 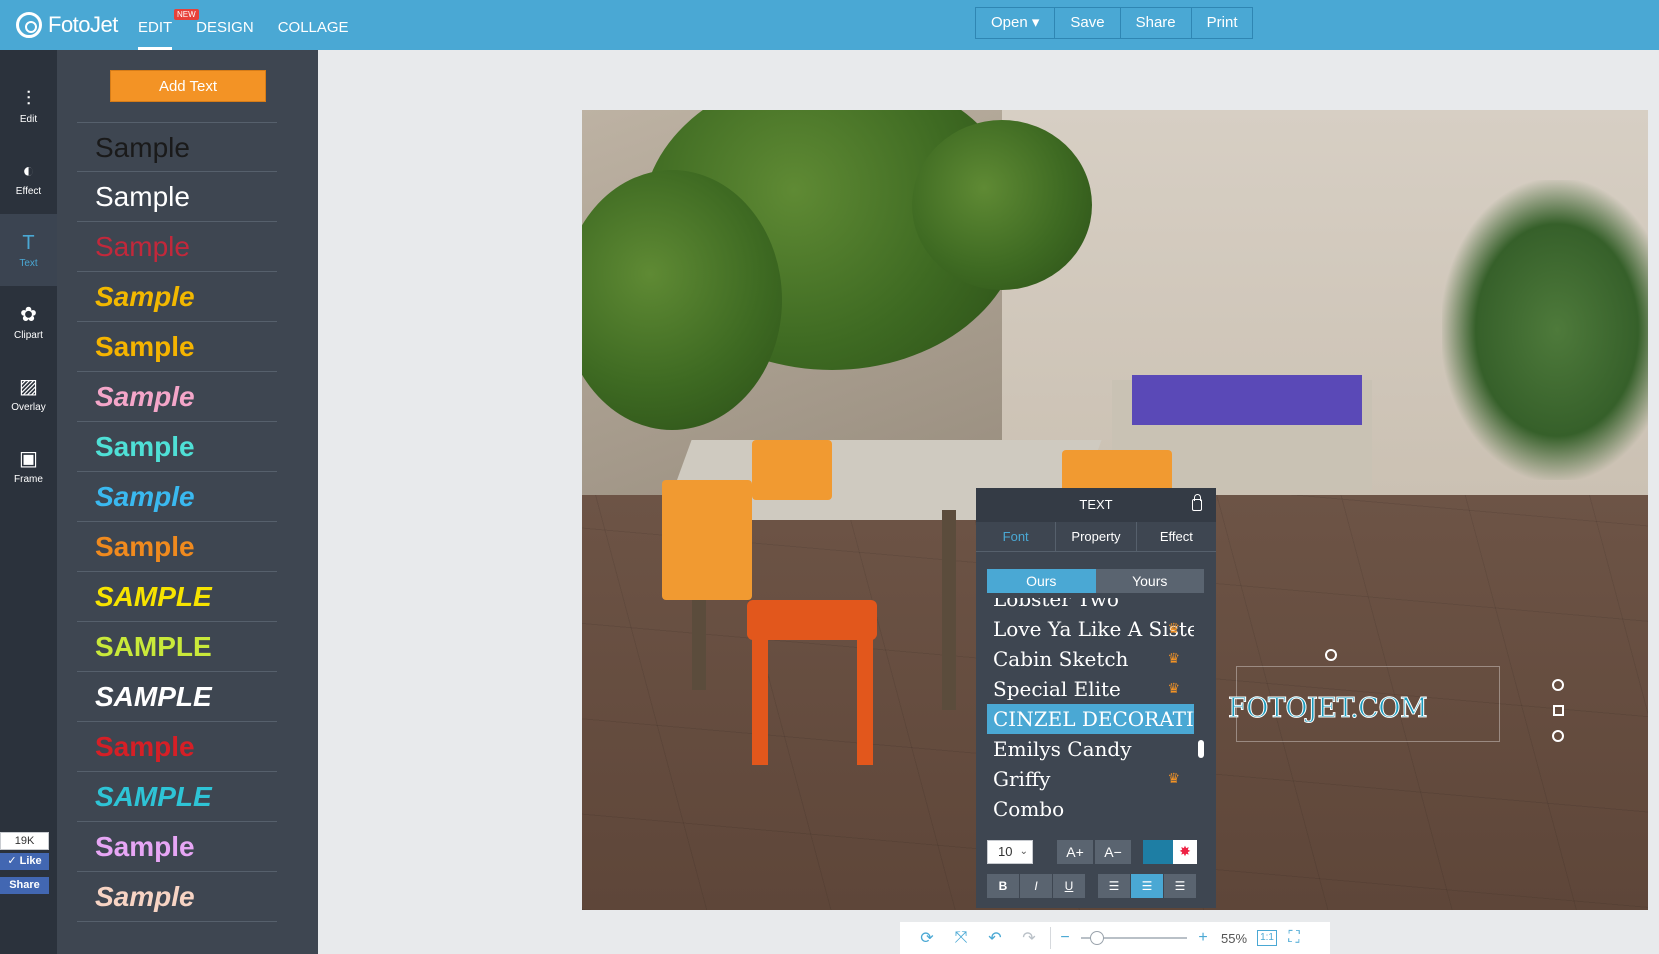 I want to click on chevron-down-icon: ⌄, so click(x=1023, y=851).